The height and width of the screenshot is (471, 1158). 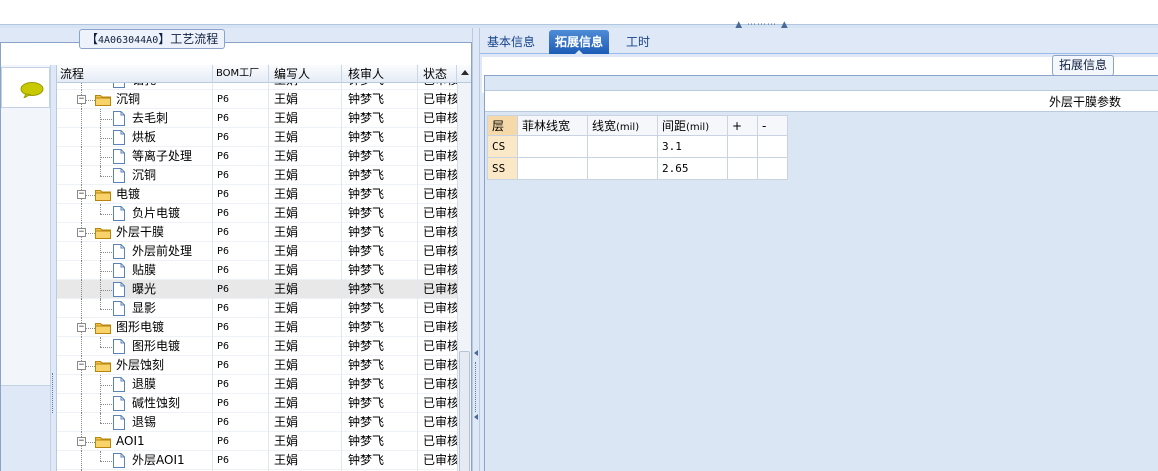 I want to click on tree-step-row: 去毛刺 P6 王娟 钟梦飞 已审核, so click(x=257, y=118).